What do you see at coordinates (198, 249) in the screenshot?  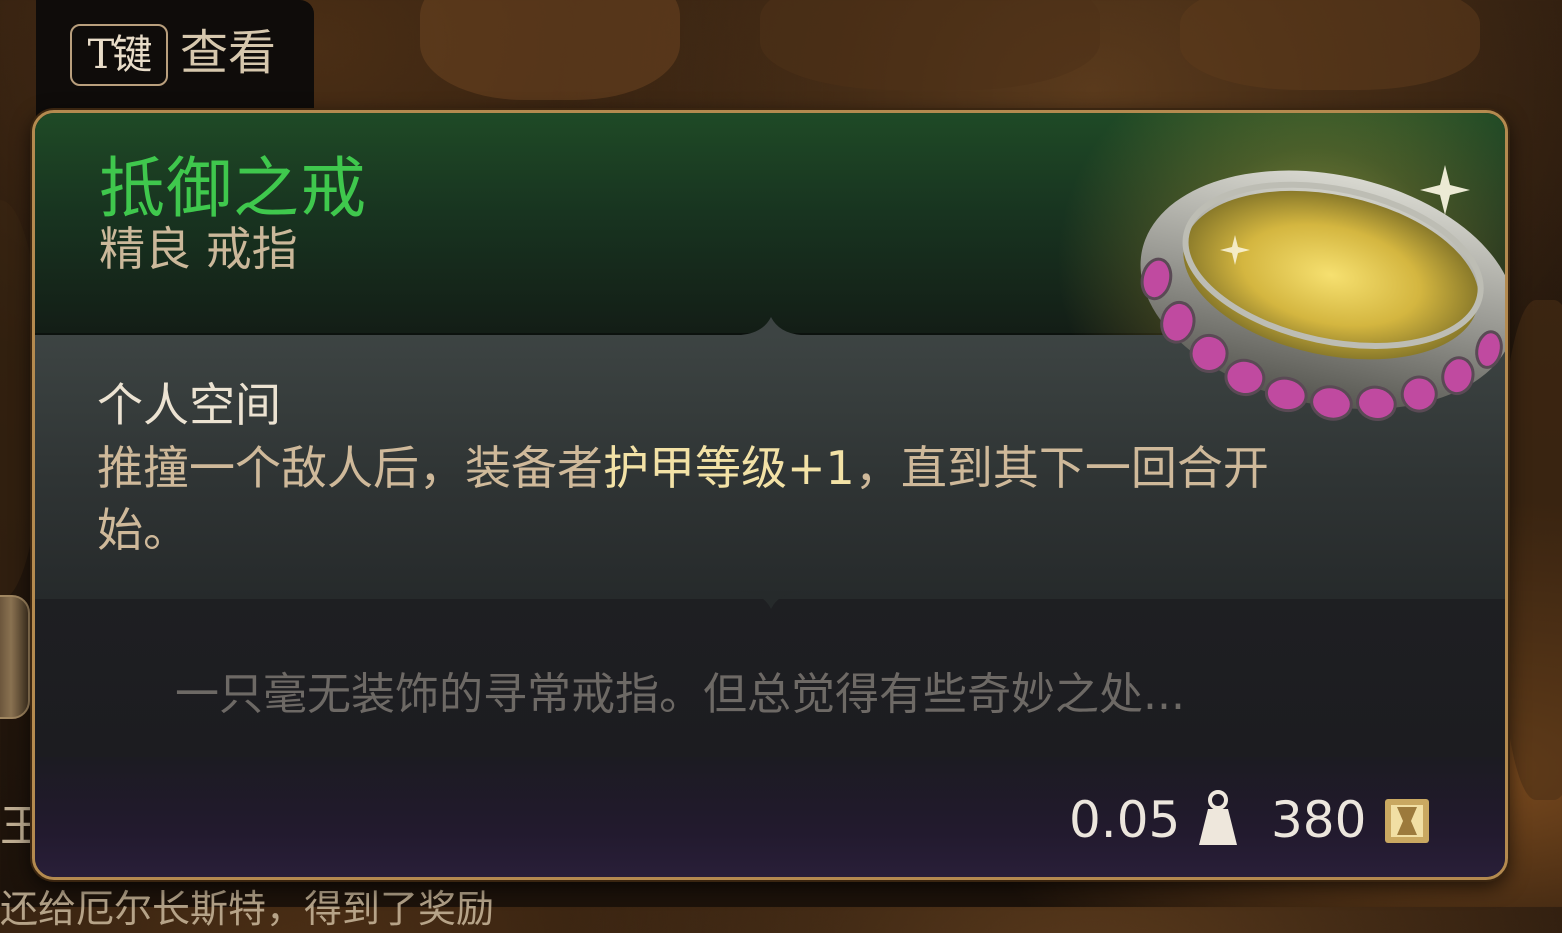 I see `item-rarity-type: 精良 戒指` at bounding box center [198, 249].